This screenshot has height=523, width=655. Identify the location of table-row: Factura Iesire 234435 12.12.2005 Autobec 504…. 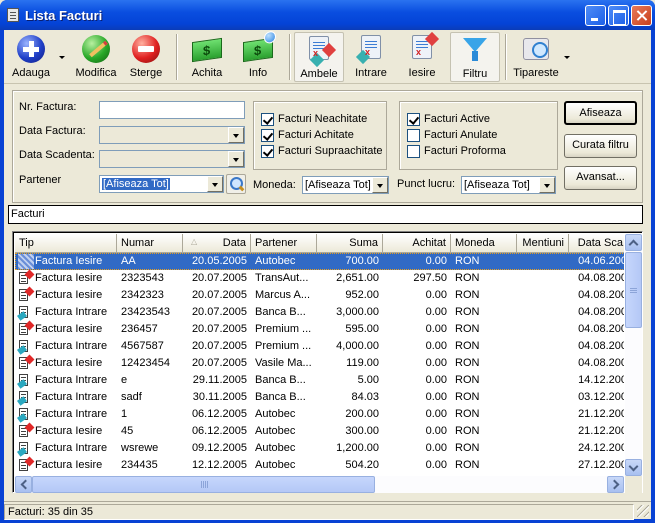
(319, 465).